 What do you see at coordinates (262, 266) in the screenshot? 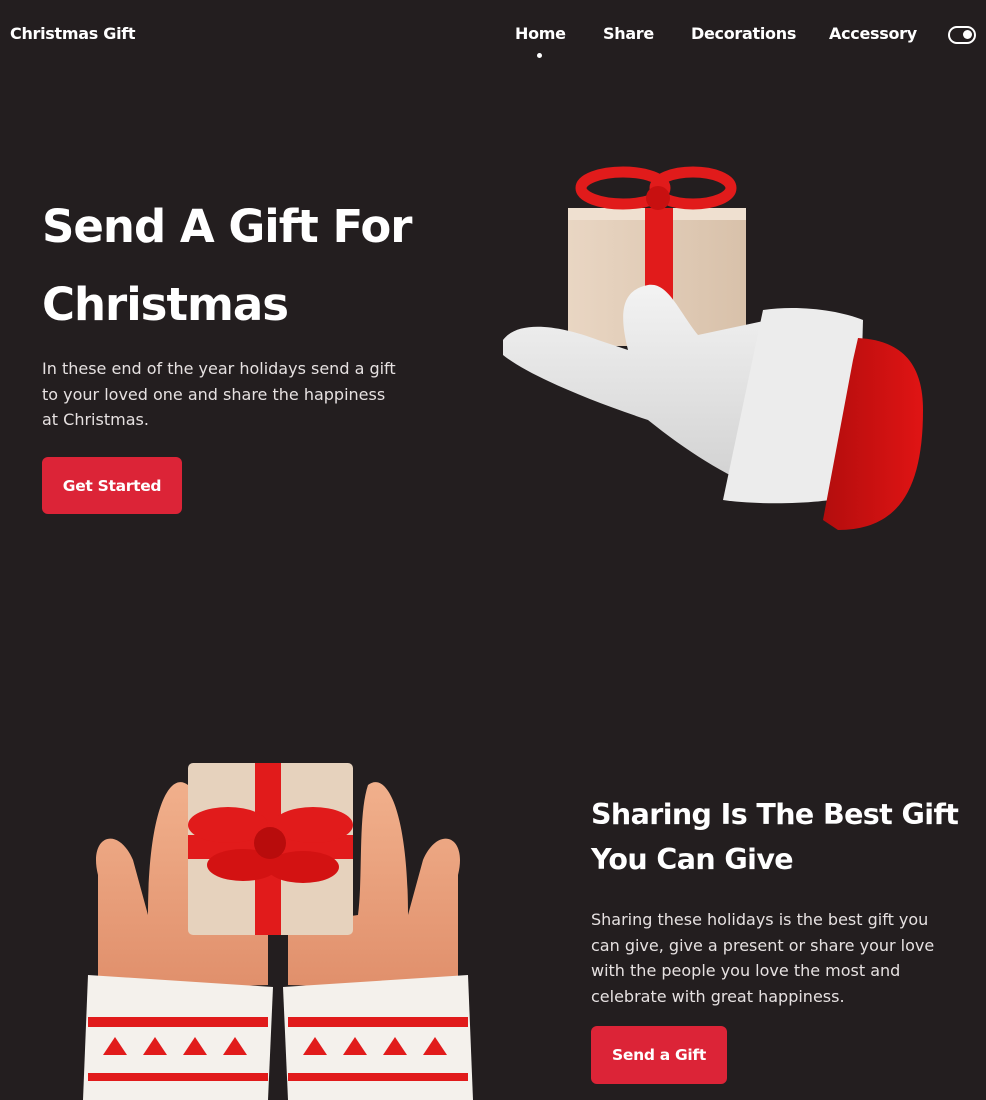
I see `hero-title: Send A Gift For Christmas` at bounding box center [262, 266].